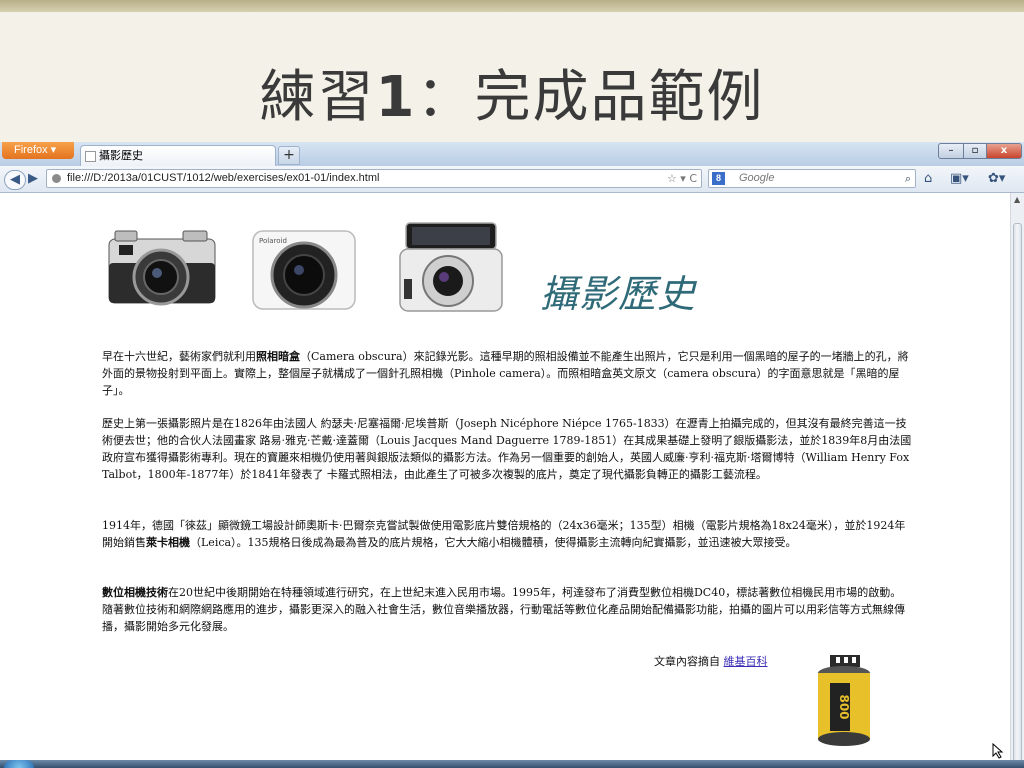 The width and height of the screenshot is (1024, 768). What do you see at coordinates (512, 97) in the screenshot?
I see `slide-title: 練習1：完成品範例` at bounding box center [512, 97].